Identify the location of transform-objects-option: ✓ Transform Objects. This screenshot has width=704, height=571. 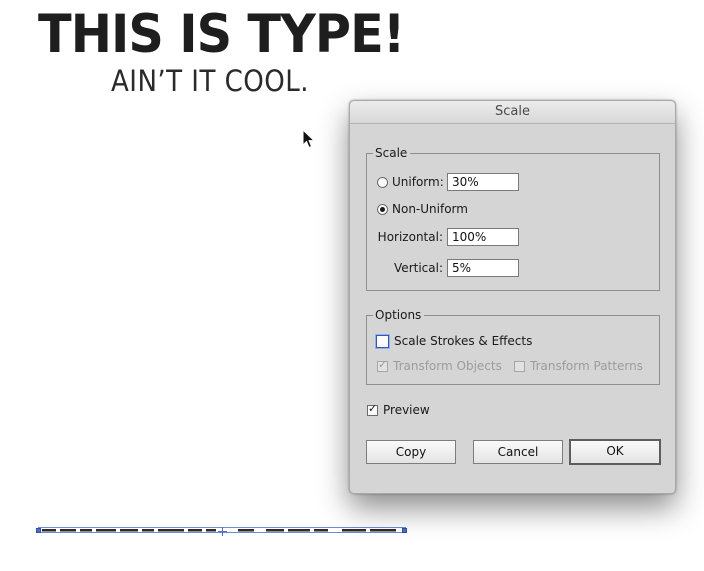
(439, 366).